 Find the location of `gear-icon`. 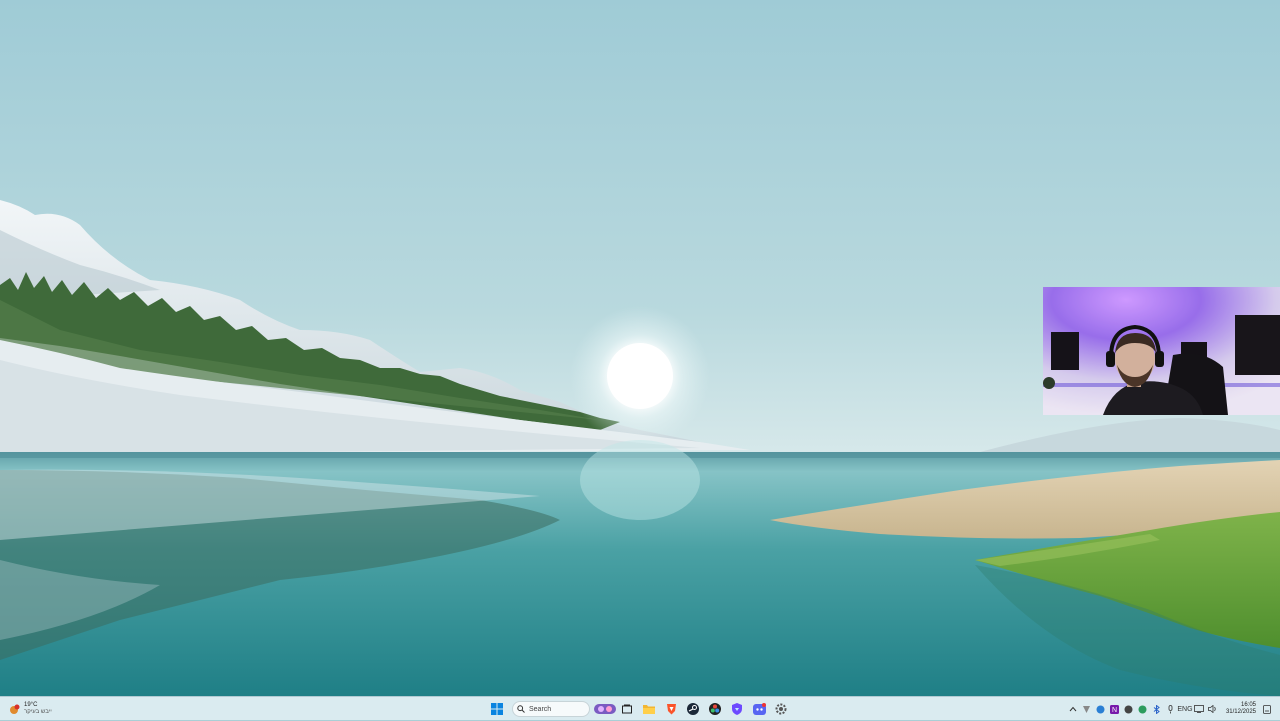

gear-icon is located at coordinates (781, 709).